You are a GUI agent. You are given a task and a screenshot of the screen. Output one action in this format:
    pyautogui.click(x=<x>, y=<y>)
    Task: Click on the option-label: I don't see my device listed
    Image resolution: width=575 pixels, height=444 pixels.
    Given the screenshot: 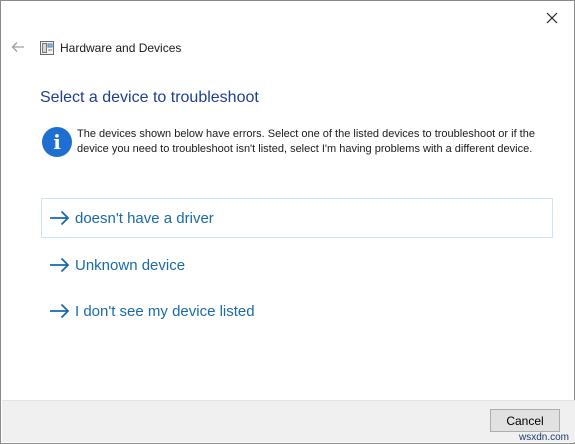 What is the action you would take?
    pyautogui.click(x=165, y=311)
    